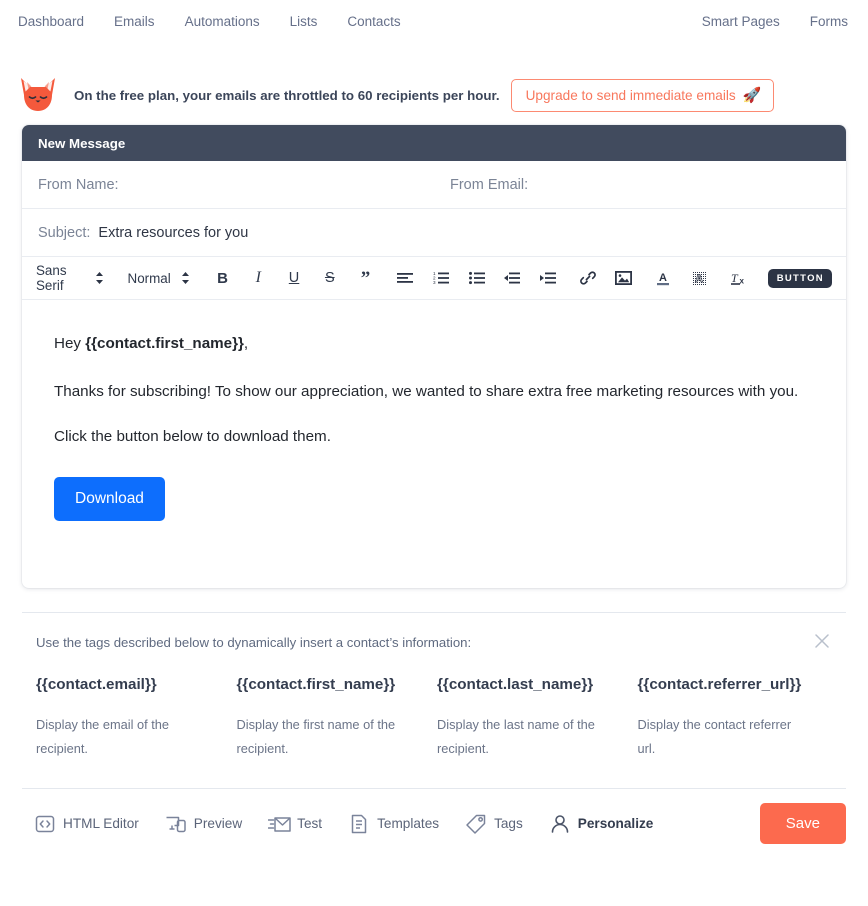 Image resolution: width=868 pixels, height=906 pixels. I want to click on bold-label: B, so click(222, 278).